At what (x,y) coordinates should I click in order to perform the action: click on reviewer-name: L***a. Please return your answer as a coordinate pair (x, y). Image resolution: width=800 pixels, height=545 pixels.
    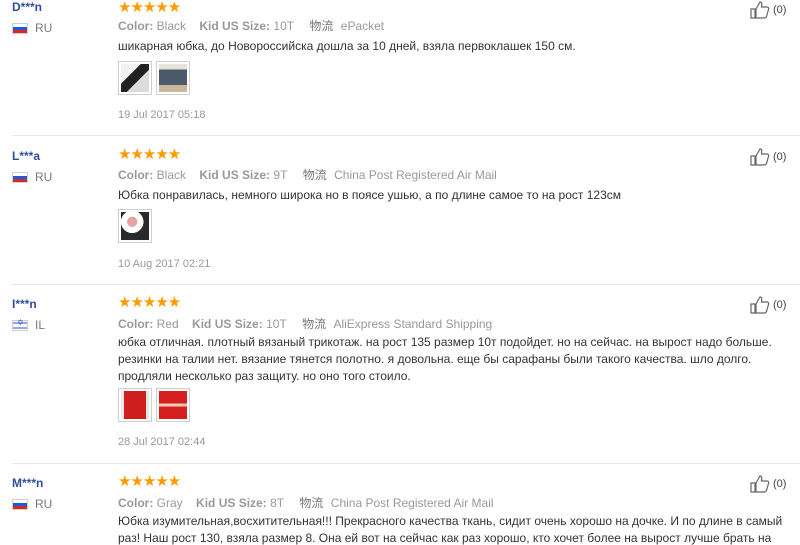
    Looking at the image, I should click on (26, 156).